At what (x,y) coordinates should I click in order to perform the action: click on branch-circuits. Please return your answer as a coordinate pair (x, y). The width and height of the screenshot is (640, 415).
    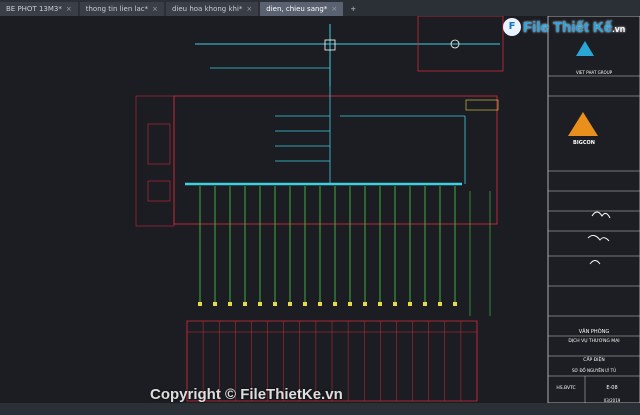
    Looking at the image, I should click on (327, 246).